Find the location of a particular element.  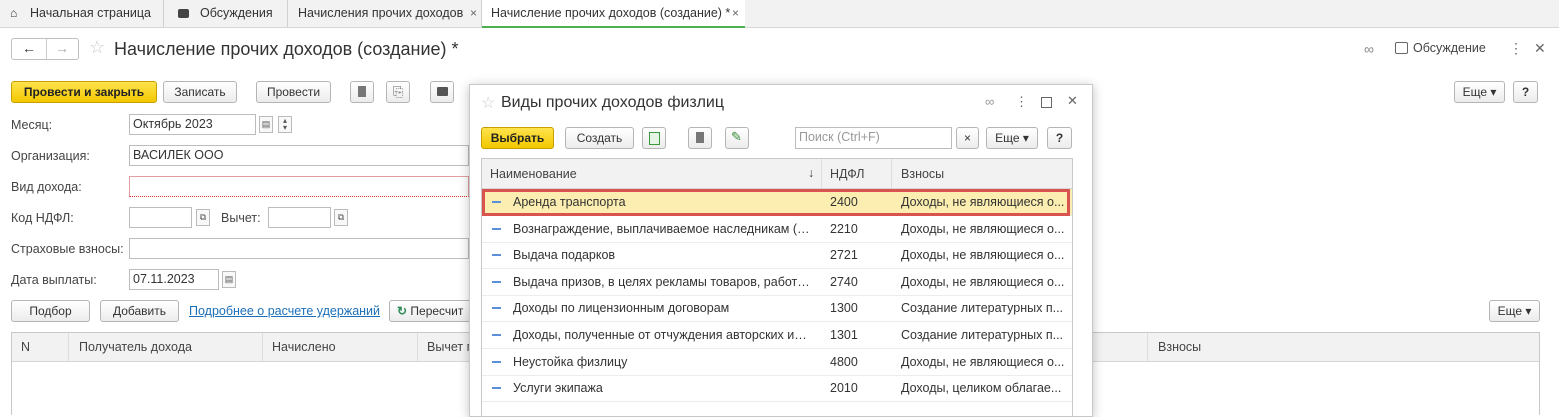

tab-label: Начальная страница is located at coordinates (90, 13).